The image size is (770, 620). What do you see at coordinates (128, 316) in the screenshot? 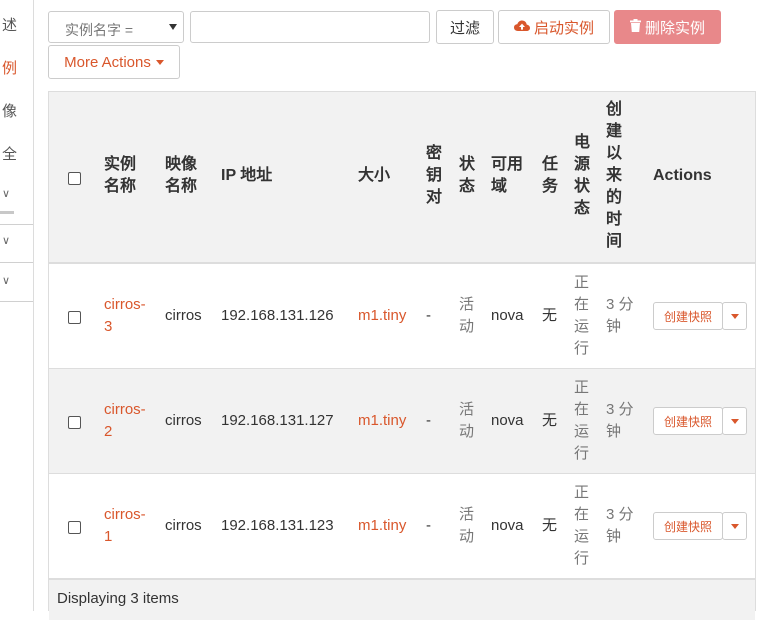
I see `instance-name-link: cirros-3` at bounding box center [128, 316].